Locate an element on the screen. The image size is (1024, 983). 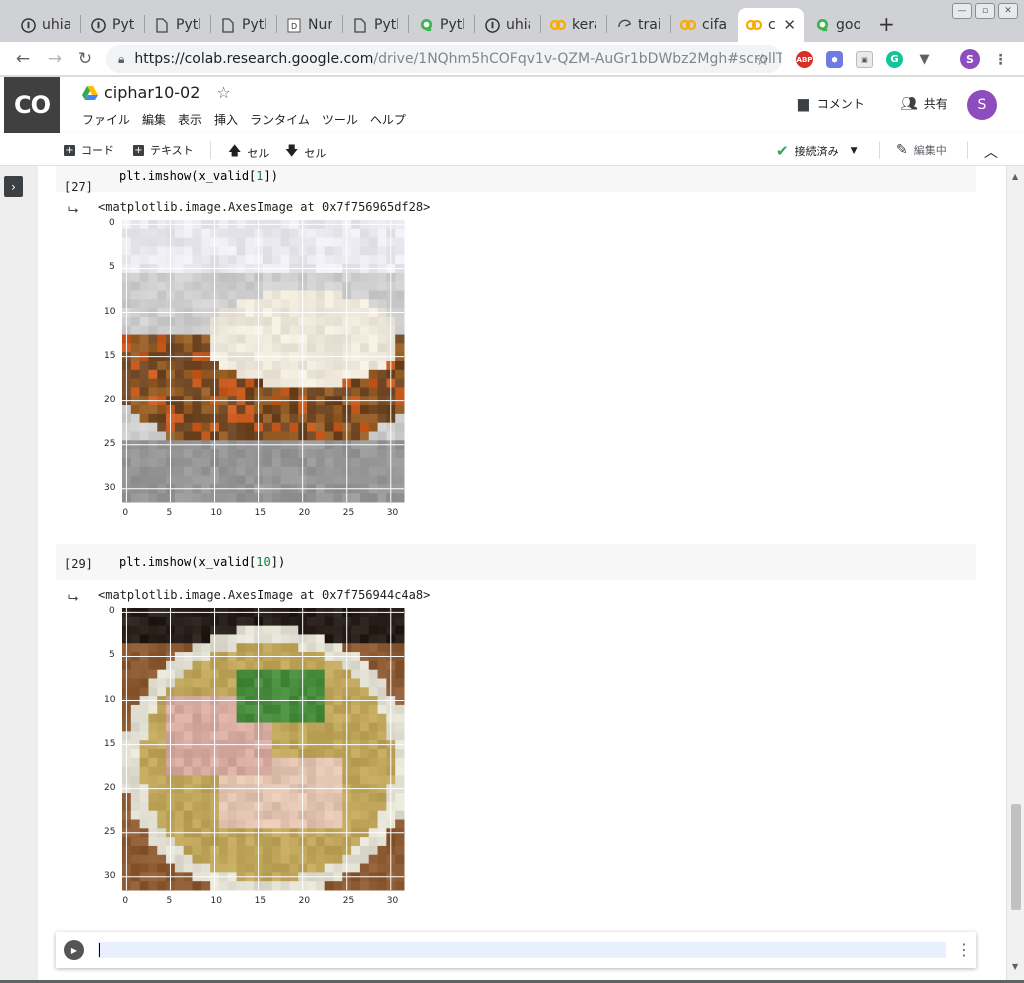
reload-icon: ↻ is located at coordinates (85, 59).